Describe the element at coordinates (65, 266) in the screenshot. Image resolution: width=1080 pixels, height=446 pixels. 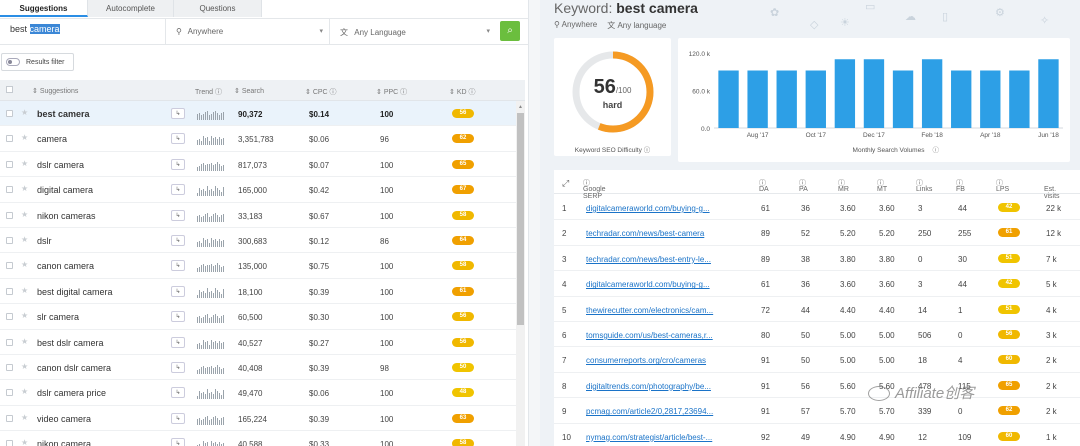
I see `suggestion-keyword: canon camera` at that location.